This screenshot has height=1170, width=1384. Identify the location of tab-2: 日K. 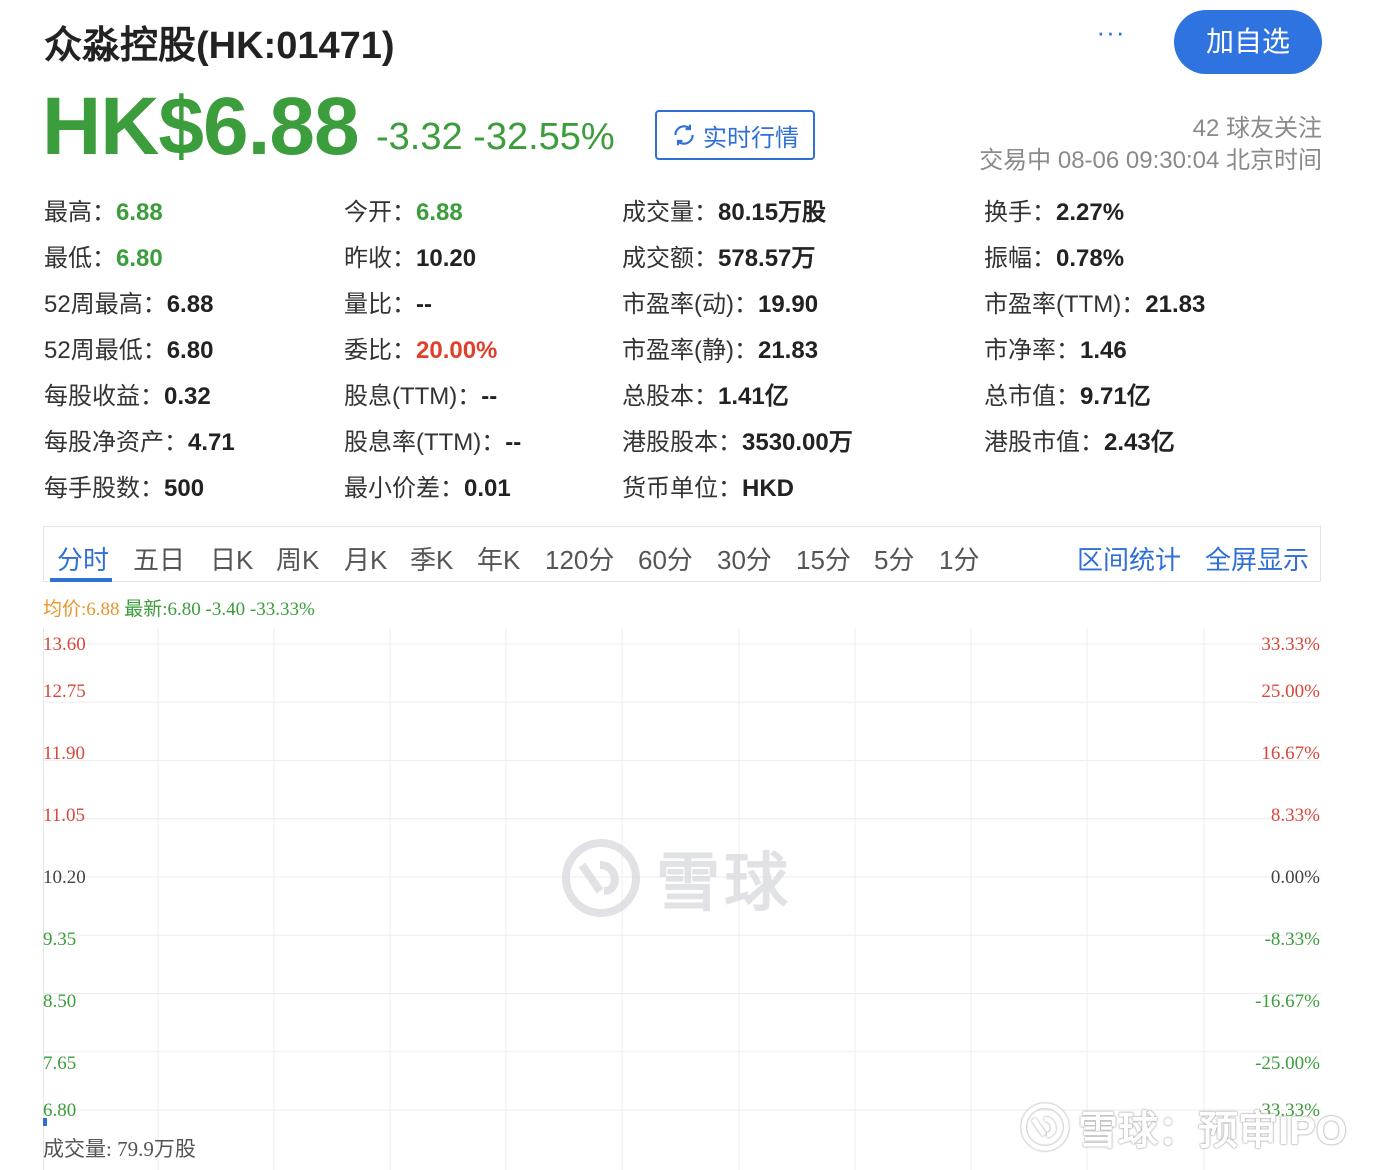
(231, 558).